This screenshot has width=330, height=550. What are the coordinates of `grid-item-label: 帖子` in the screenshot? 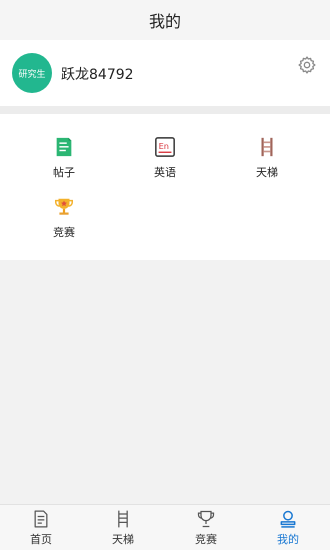 It's located at (64, 172).